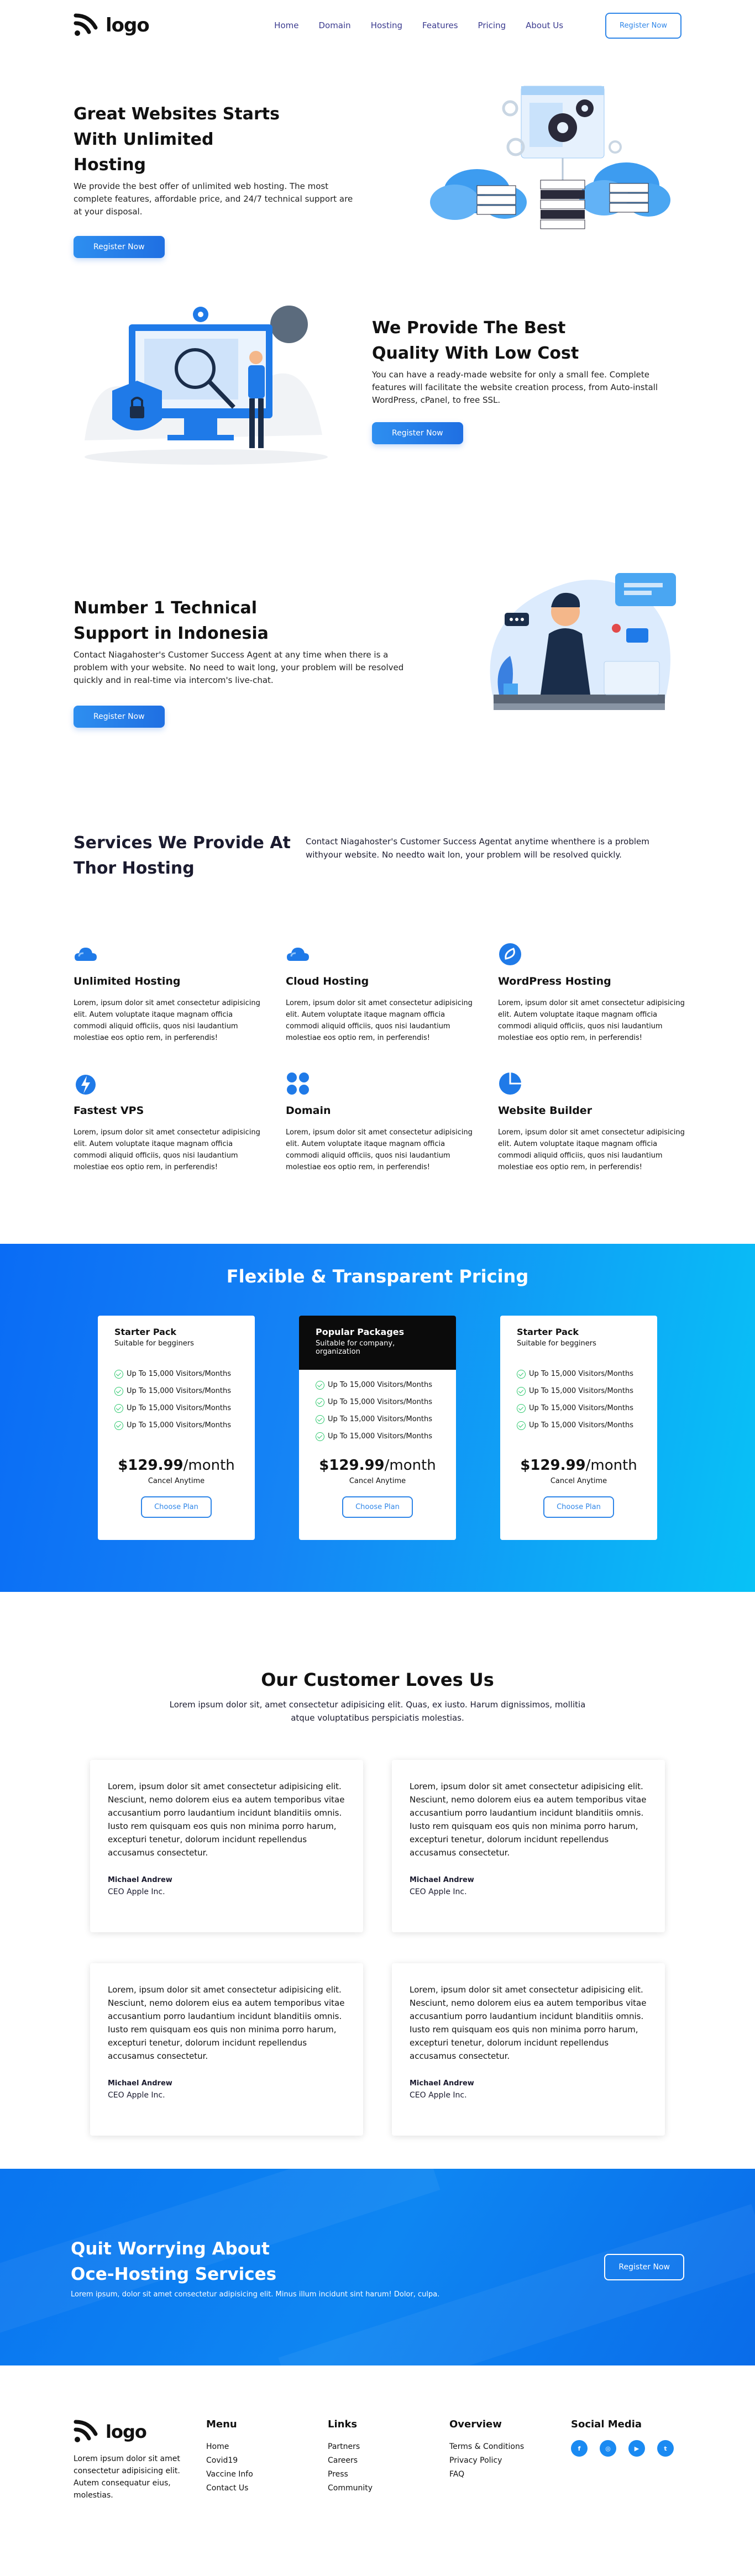 The image size is (755, 2576). What do you see at coordinates (182, 843) in the screenshot?
I see `services-title-line1: Services We Provide At` at bounding box center [182, 843].